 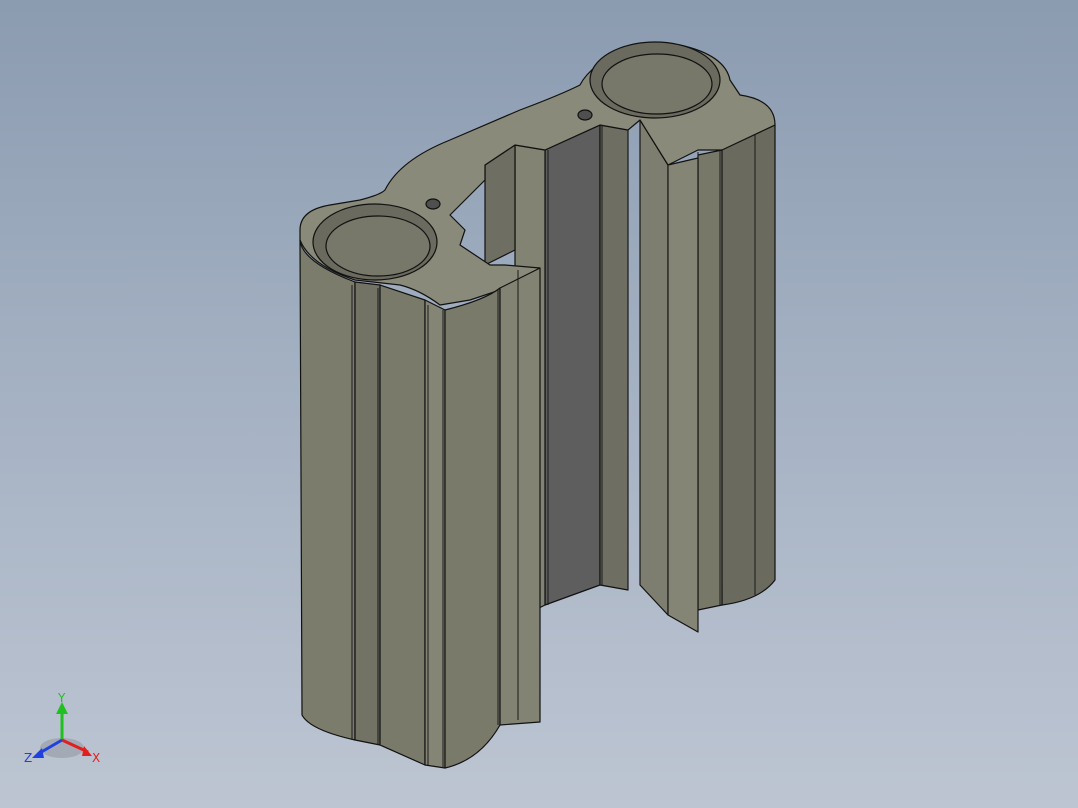 What do you see at coordinates (62, 728) in the screenshot?
I see `triad-icon: Y X Z` at bounding box center [62, 728].